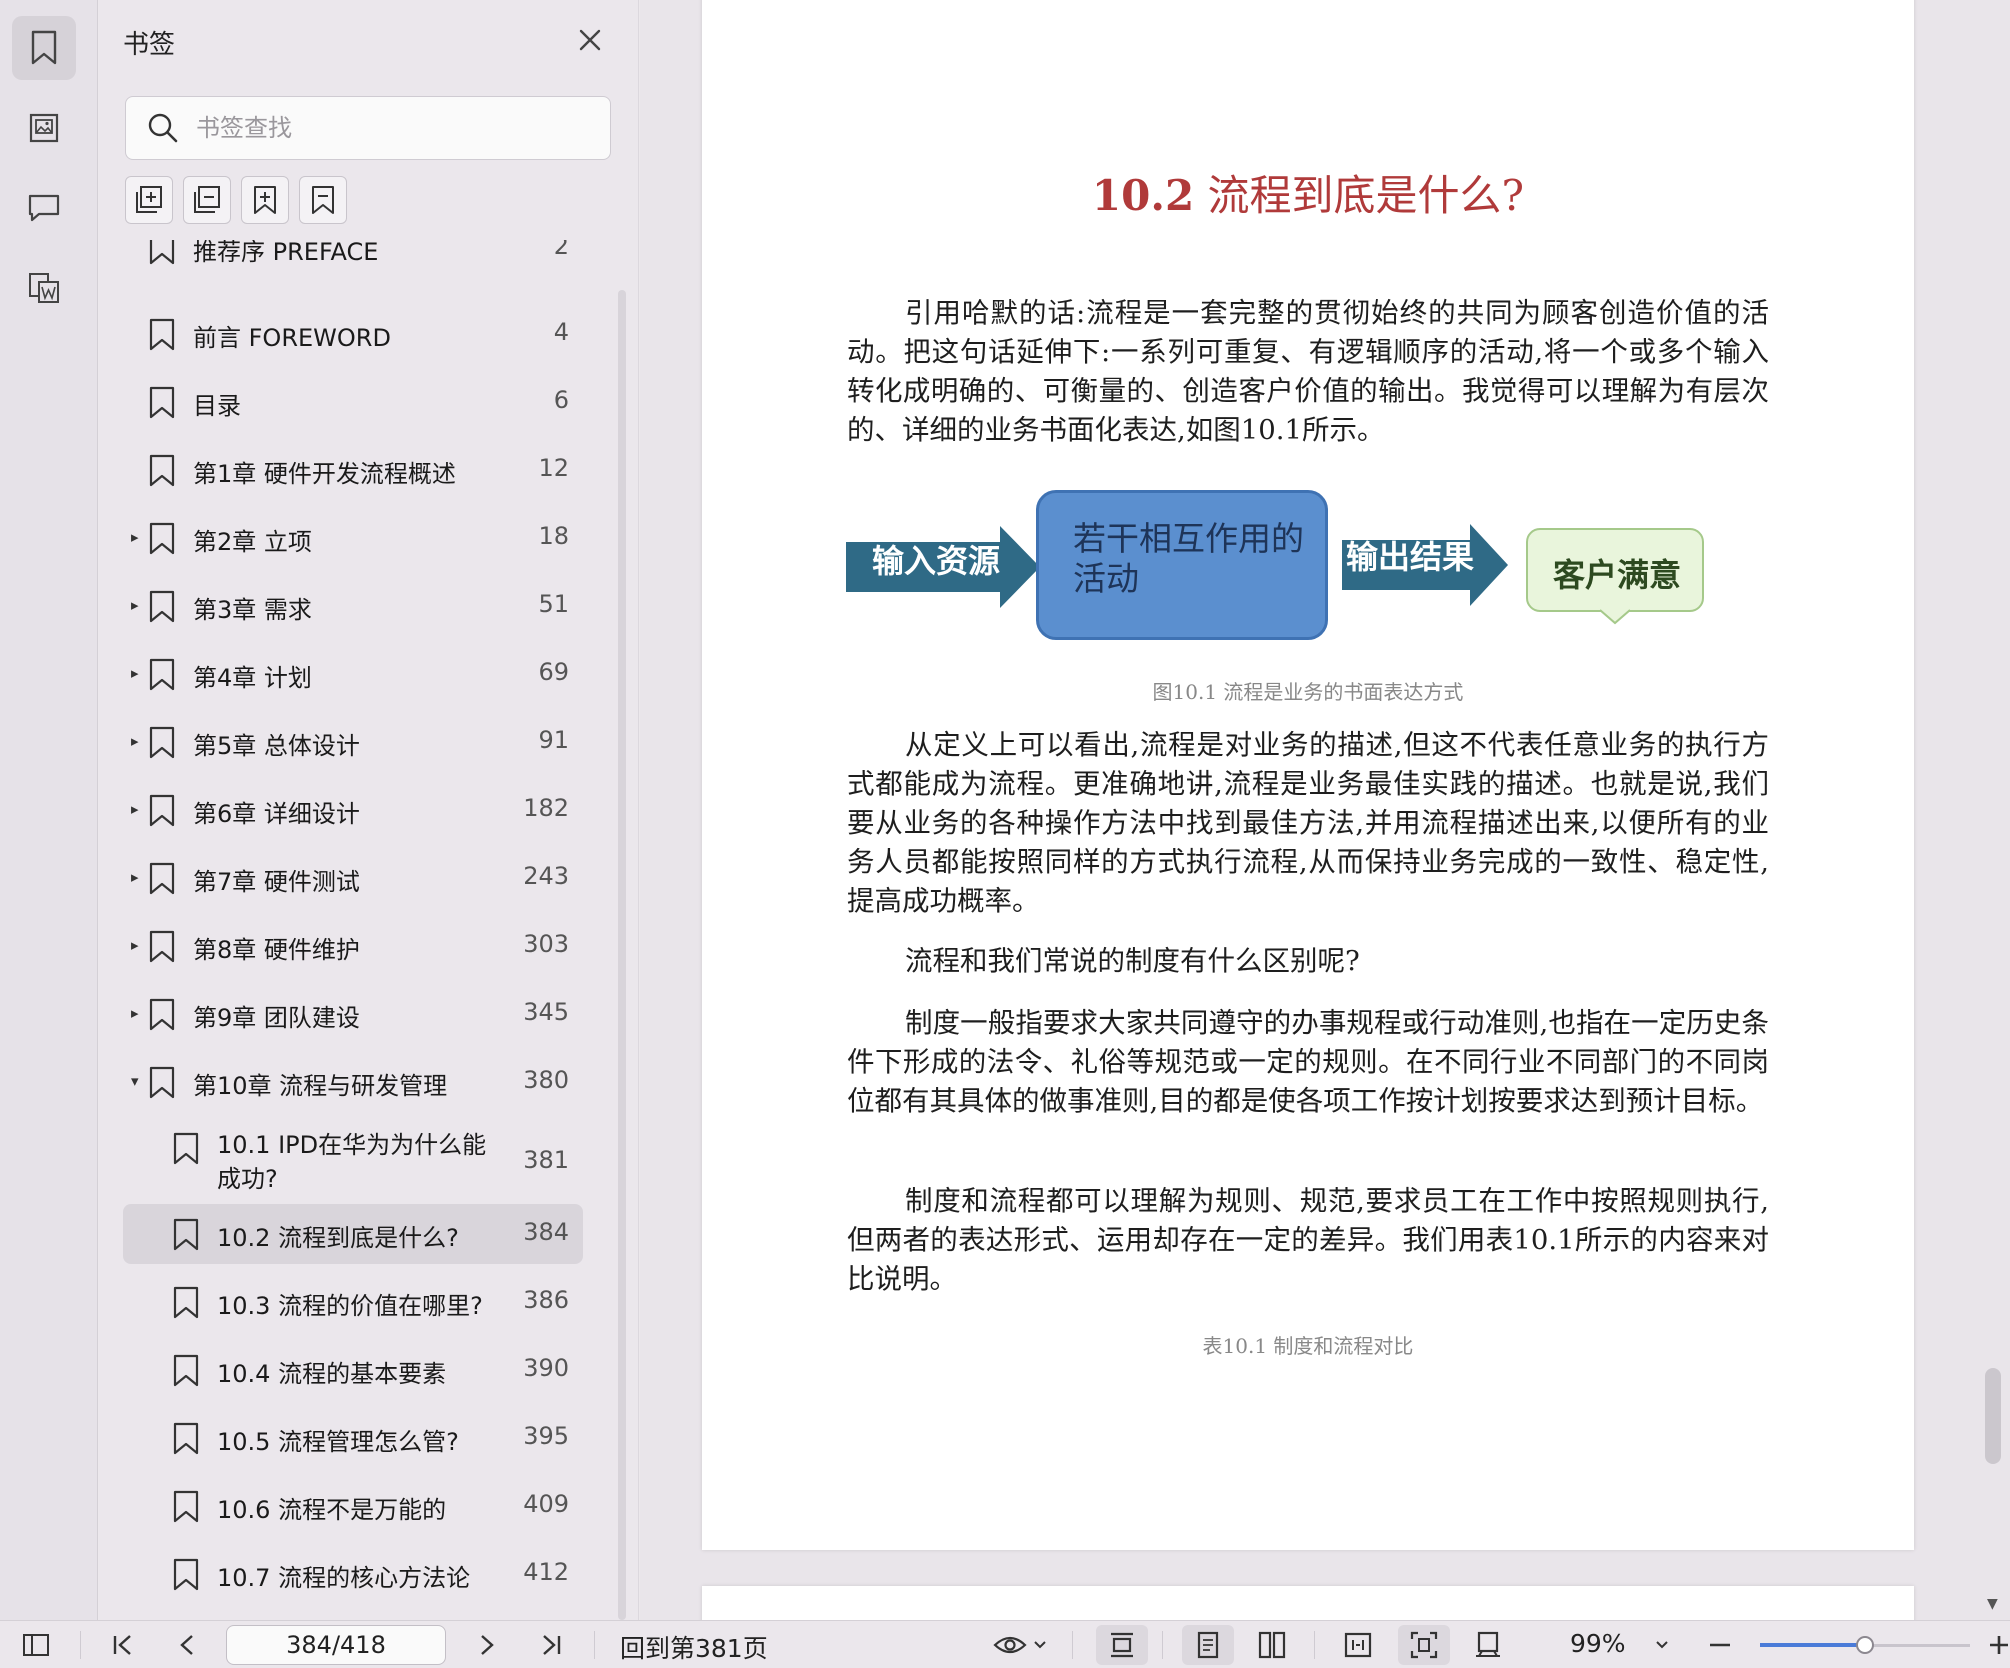 This screenshot has height=1668, width=2010. I want to click on convert-panel-button, so click(44, 288).